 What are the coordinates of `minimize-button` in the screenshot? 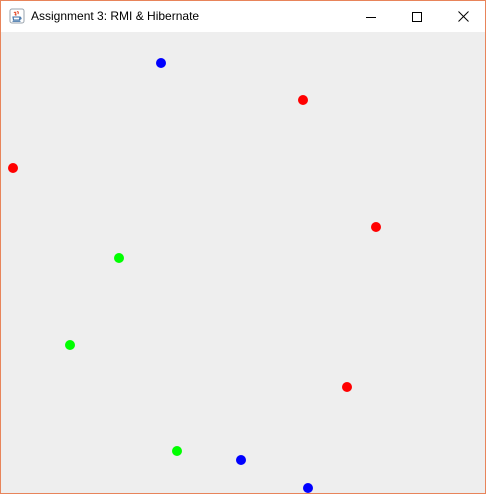 It's located at (371, 16).